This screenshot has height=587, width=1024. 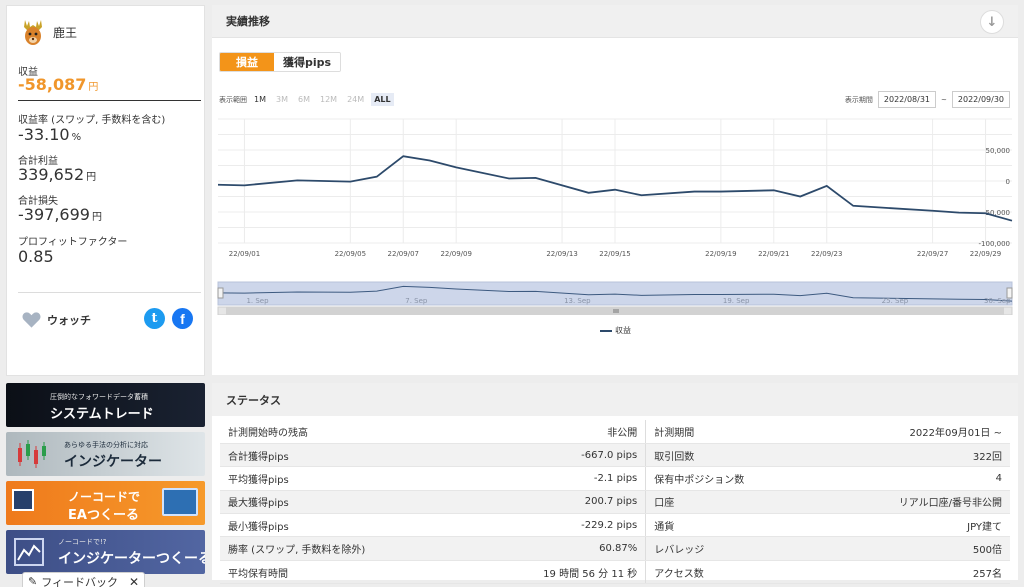 I want to click on banner-ea-tool: ノーコードで EAつくーる, so click(x=105, y=503).